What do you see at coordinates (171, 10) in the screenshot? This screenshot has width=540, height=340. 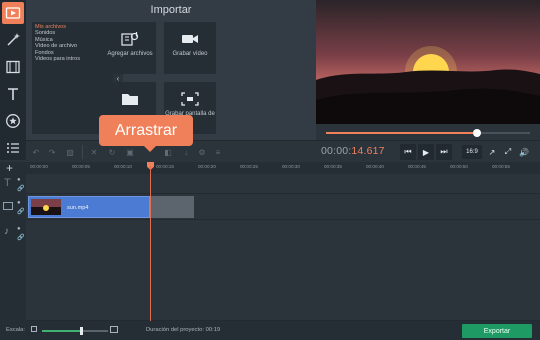 I see `import-title: Importar` at bounding box center [171, 10].